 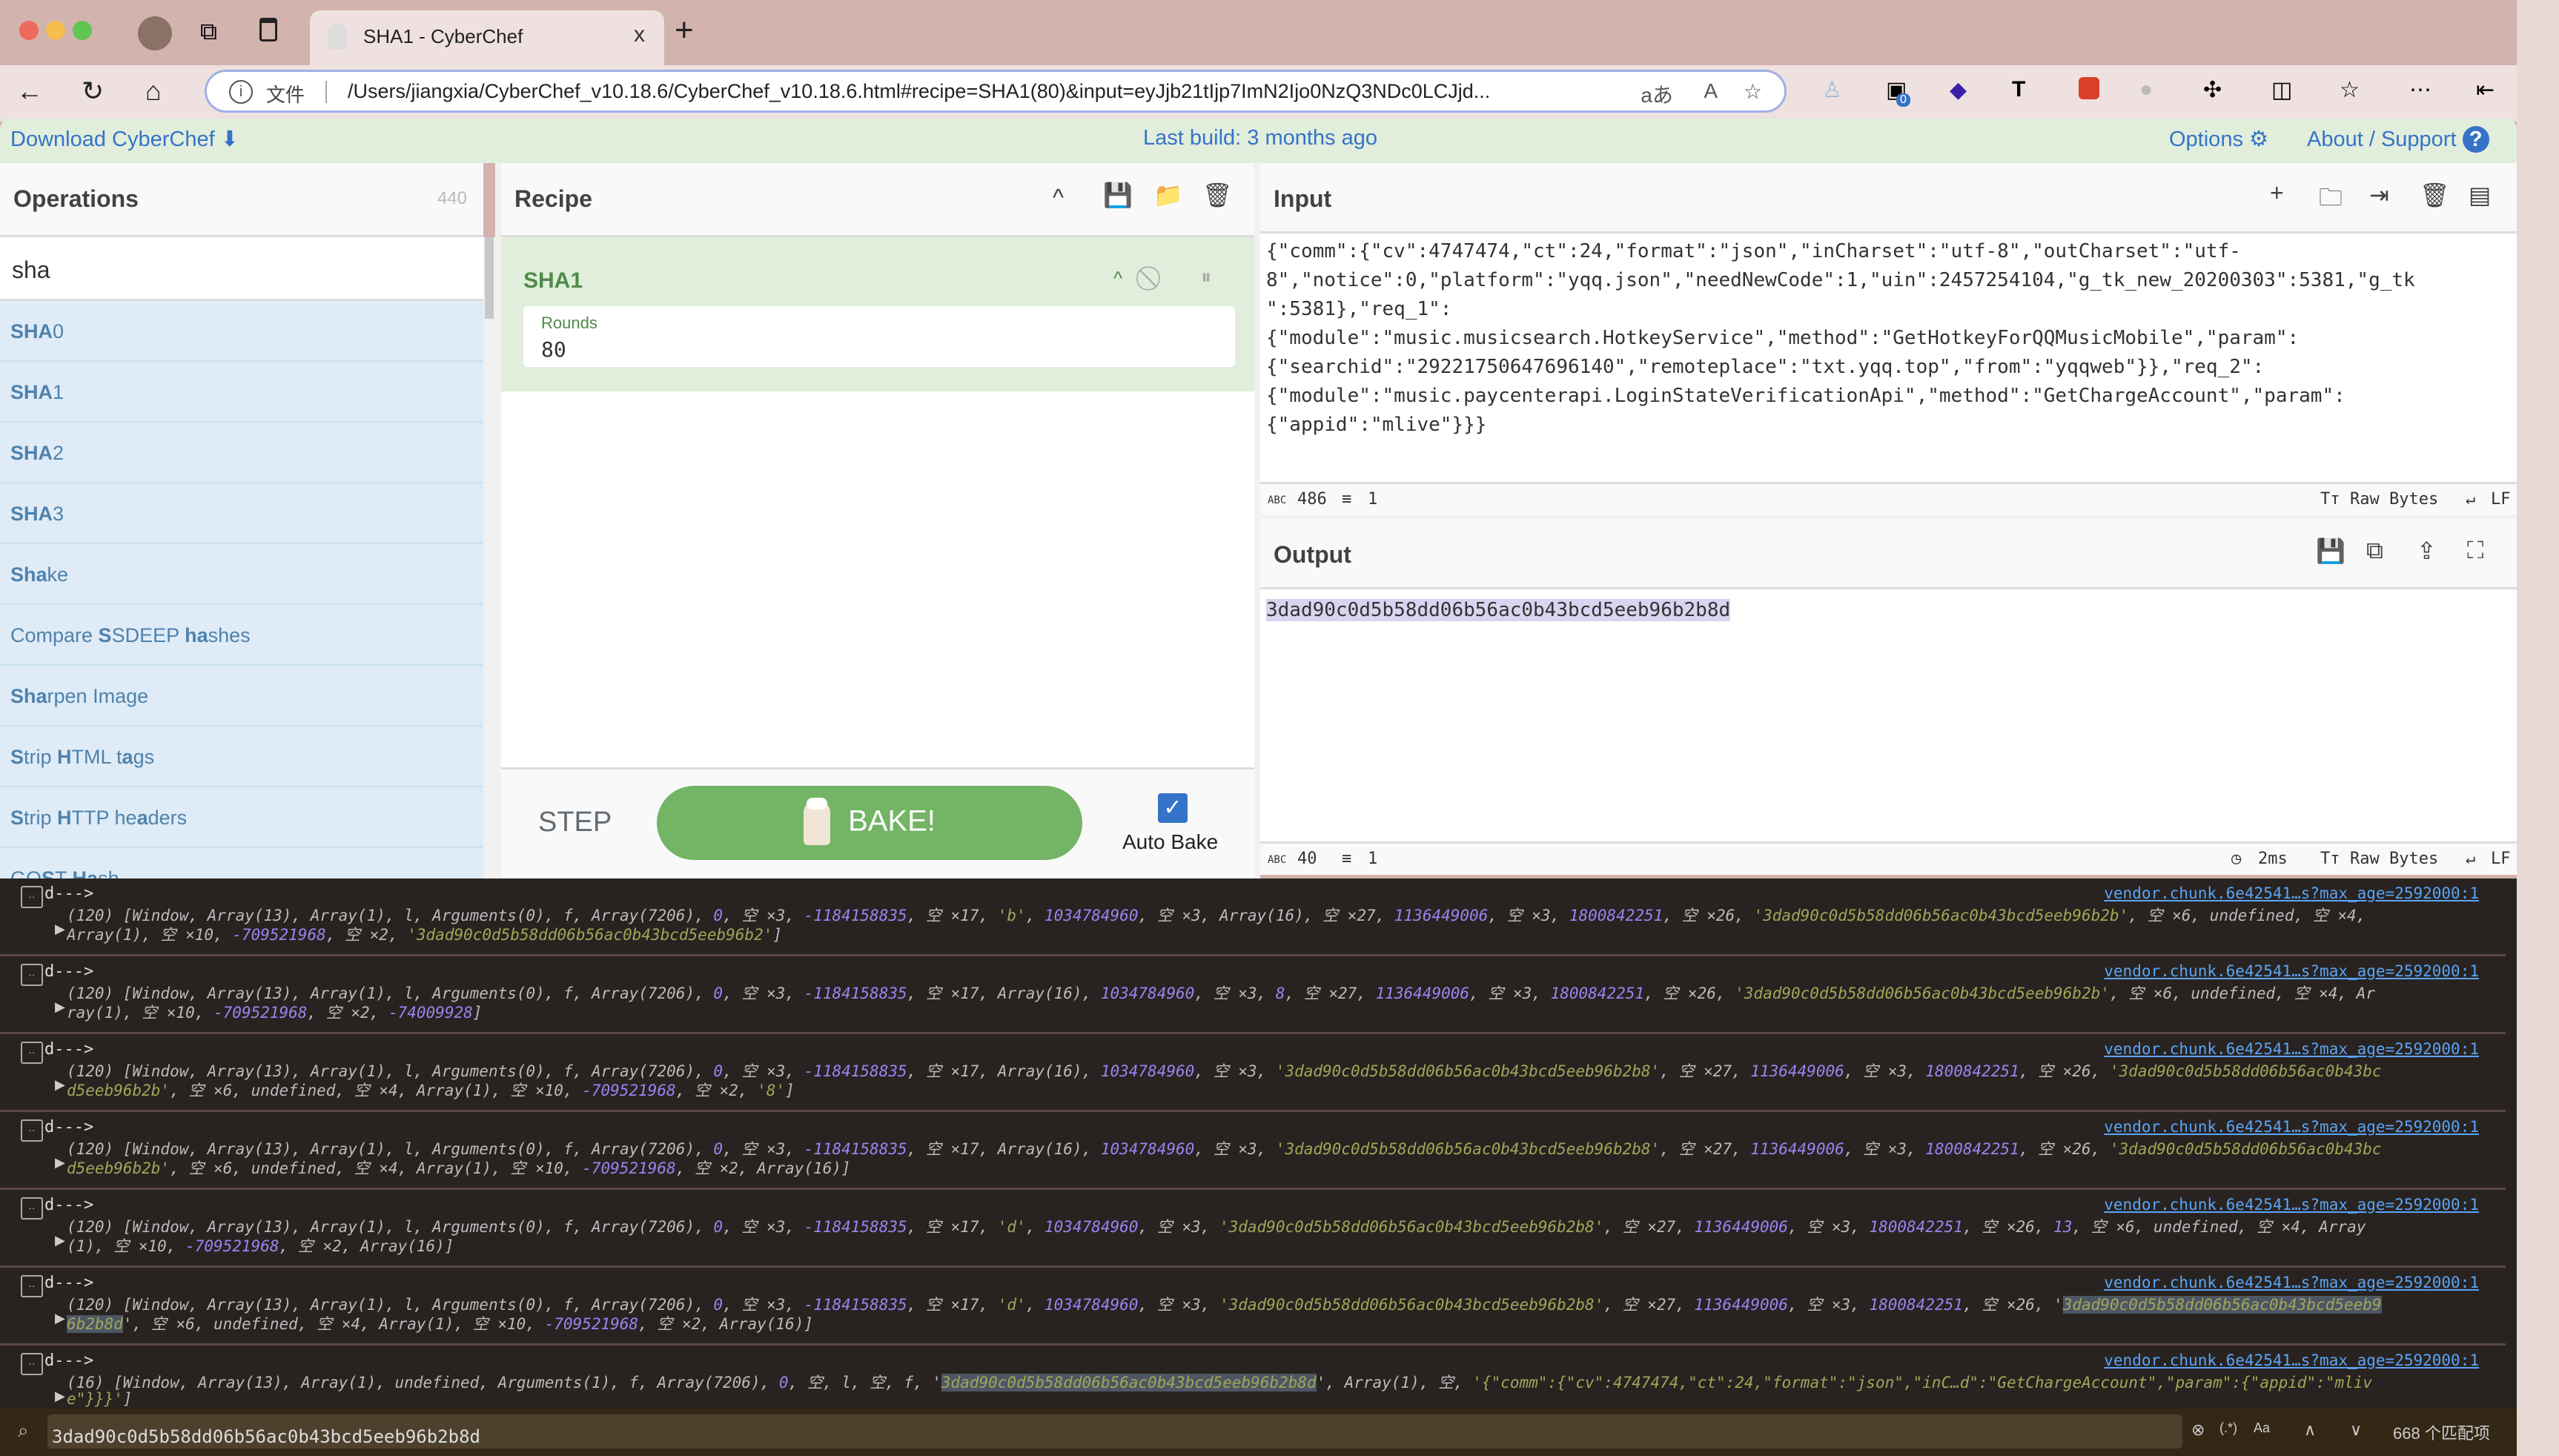 I want to click on extension-red-icon, so click(x=2089, y=88).